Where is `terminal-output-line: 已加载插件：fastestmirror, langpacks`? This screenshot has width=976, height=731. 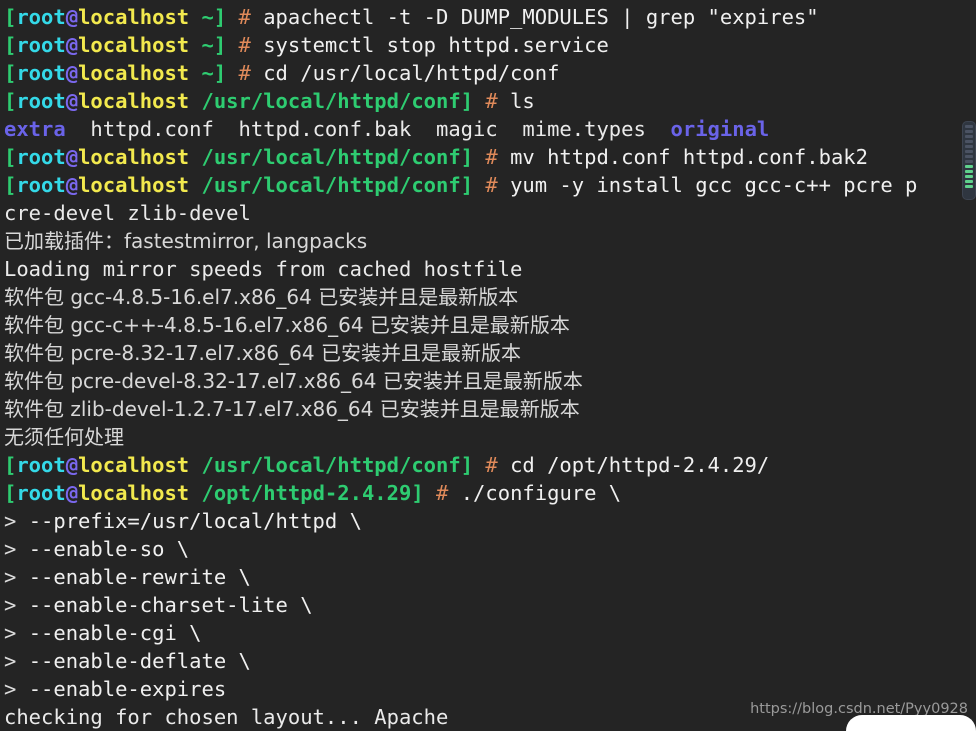
terminal-output-line: 已加载插件：fastestmirror, langpacks is located at coordinates (490, 241).